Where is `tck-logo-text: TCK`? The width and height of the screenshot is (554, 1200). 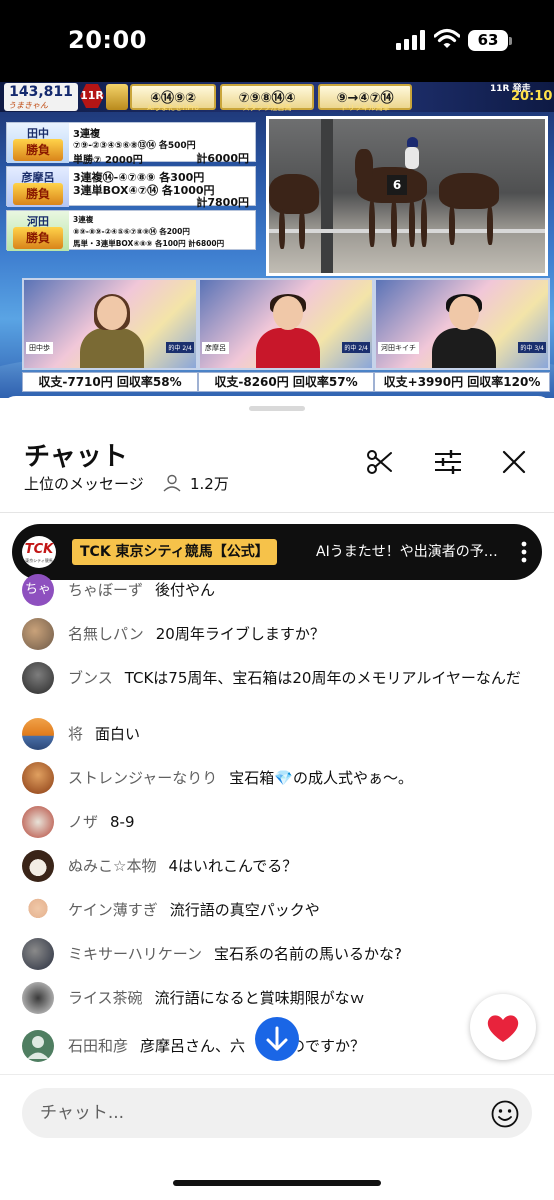
tck-logo-text: TCK is located at coordinates (39, 549).